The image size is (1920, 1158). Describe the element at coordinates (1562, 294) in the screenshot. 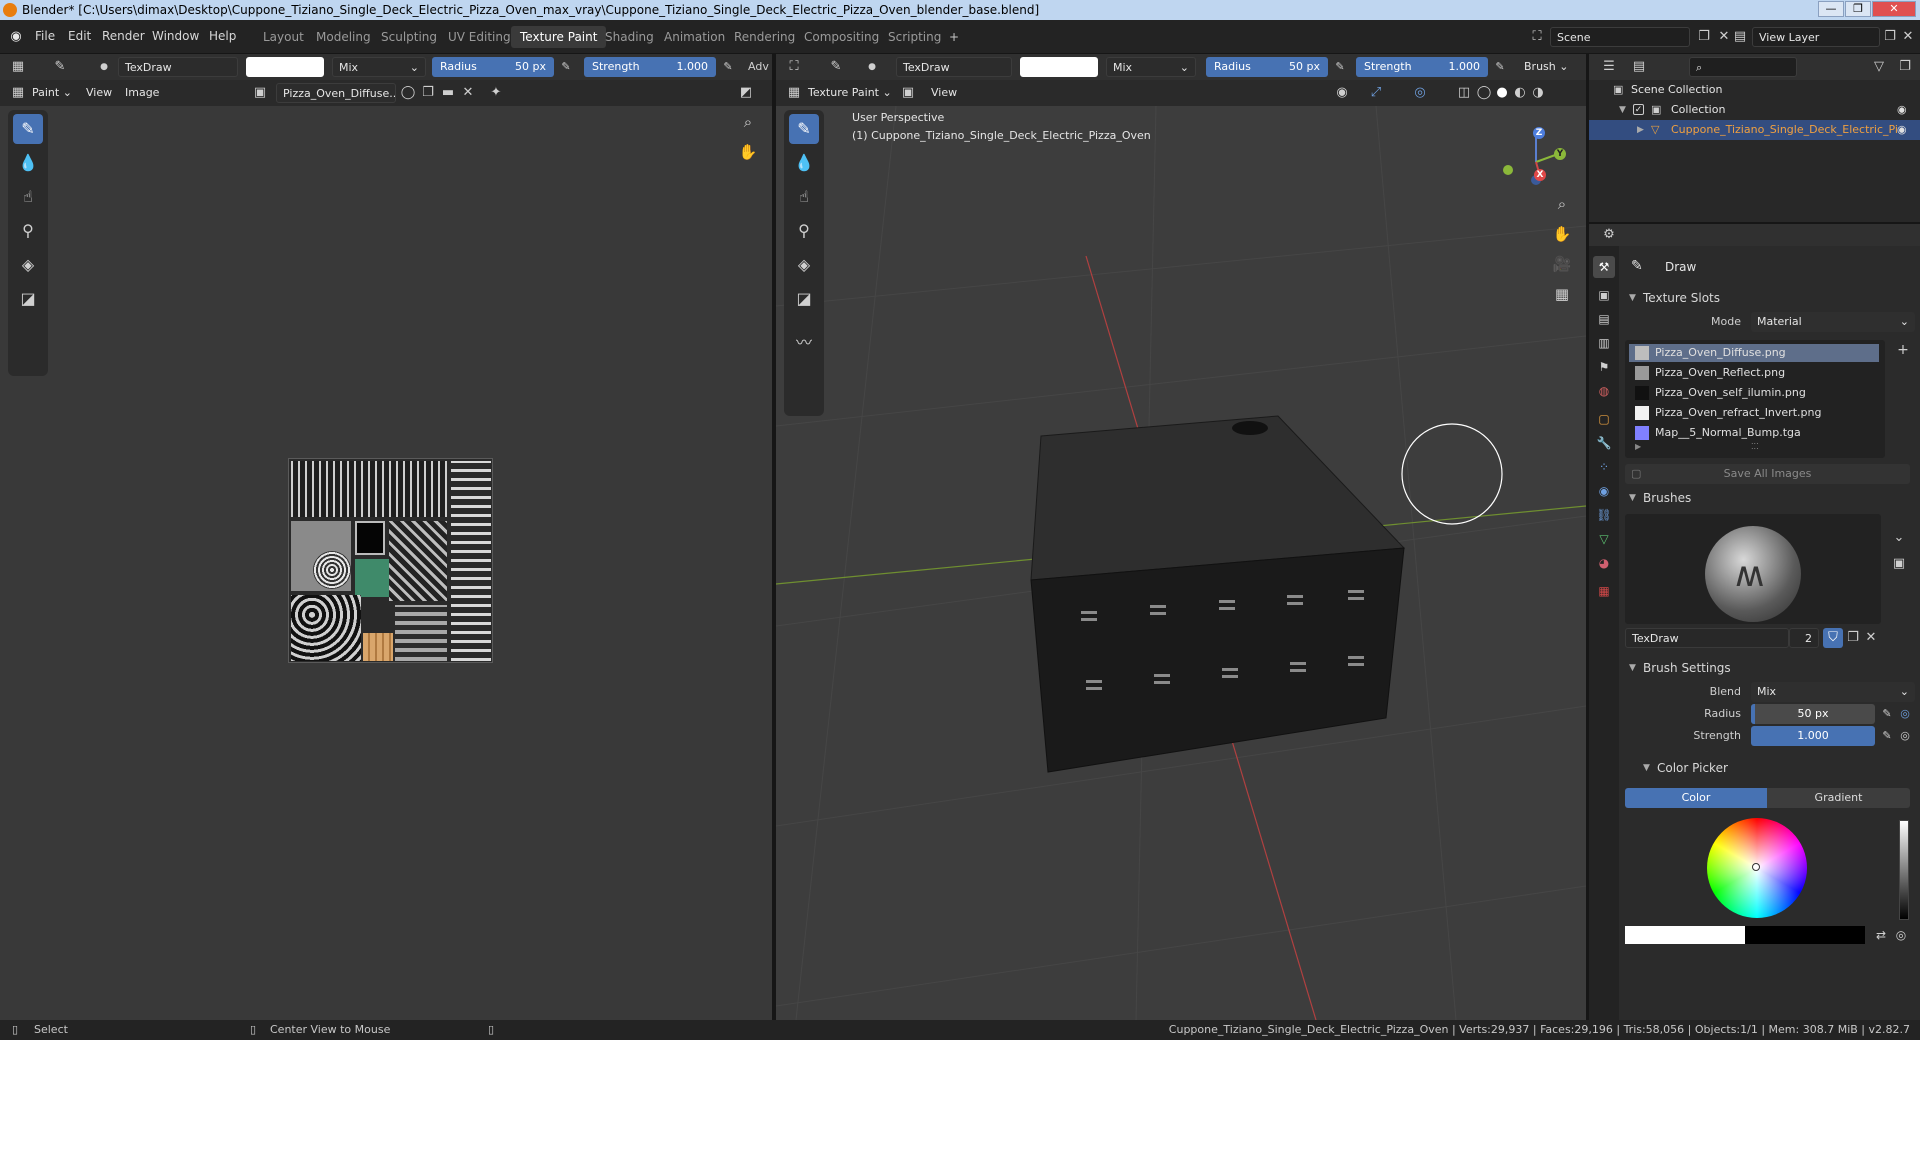

I see `ortho-grid-icon: ▦` at that location.